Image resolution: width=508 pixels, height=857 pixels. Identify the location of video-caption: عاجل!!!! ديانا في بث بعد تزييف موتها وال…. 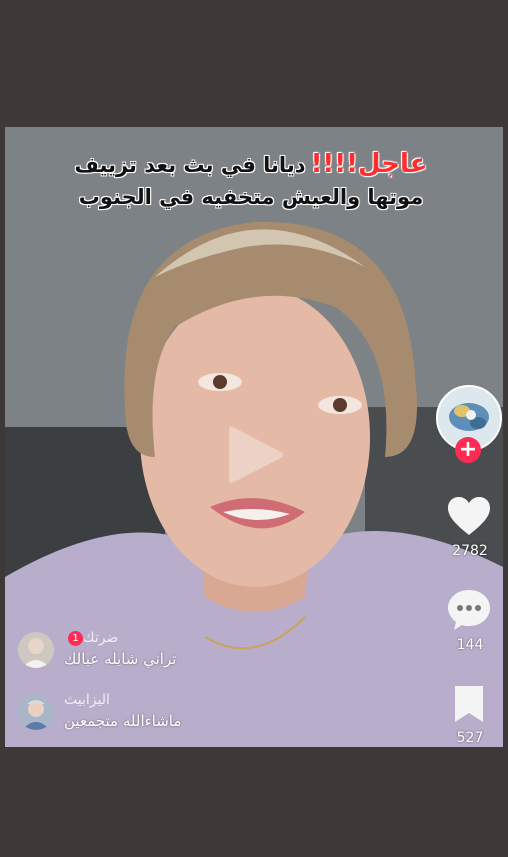
(251, 181).